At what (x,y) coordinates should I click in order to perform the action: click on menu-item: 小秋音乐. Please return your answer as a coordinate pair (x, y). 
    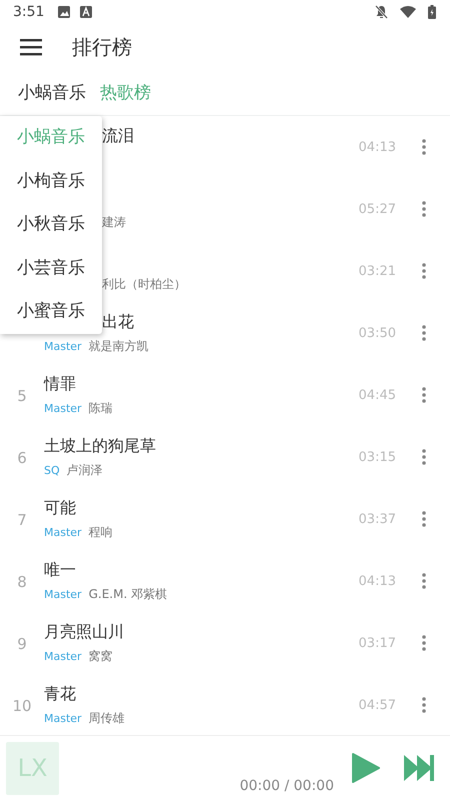
    Looking at the image, I should click on (51, 225).